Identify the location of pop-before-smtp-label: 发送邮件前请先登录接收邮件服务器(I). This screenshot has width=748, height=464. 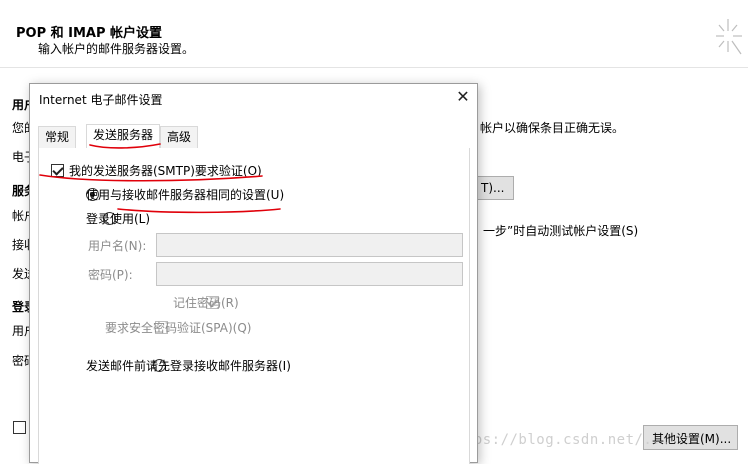
(188, 366).